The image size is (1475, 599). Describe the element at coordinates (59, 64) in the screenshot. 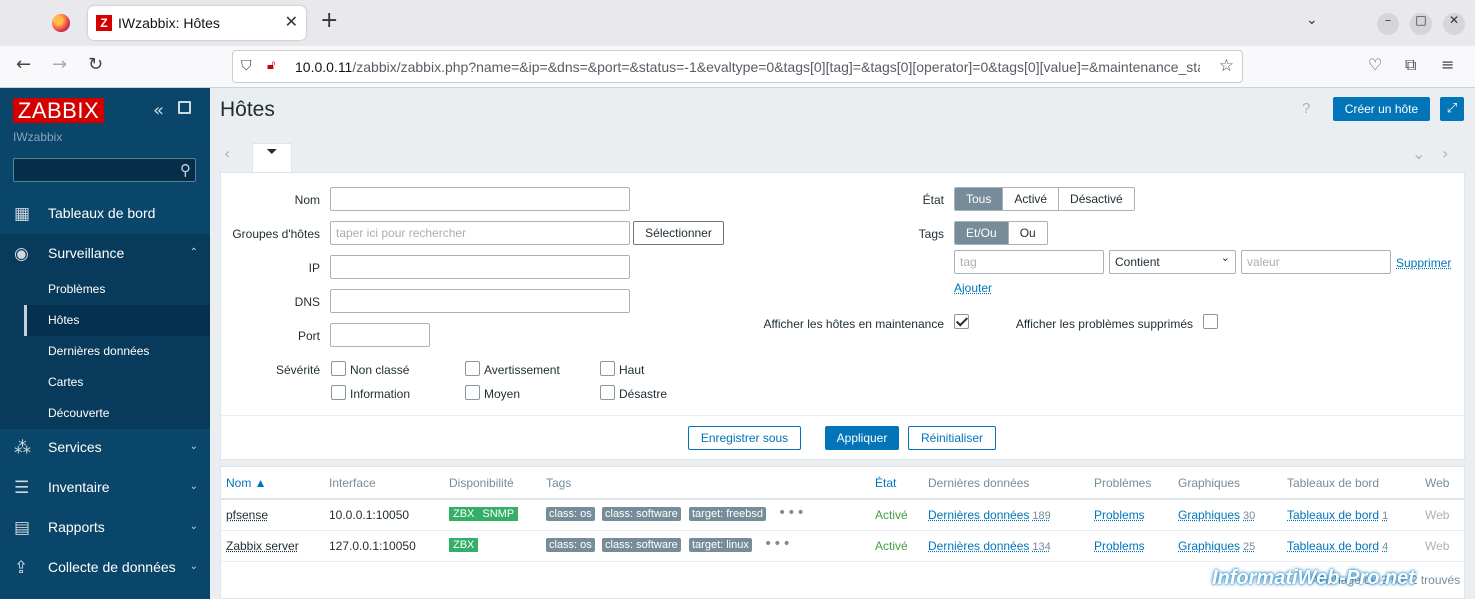

I see `forward-icon: →` at that location.